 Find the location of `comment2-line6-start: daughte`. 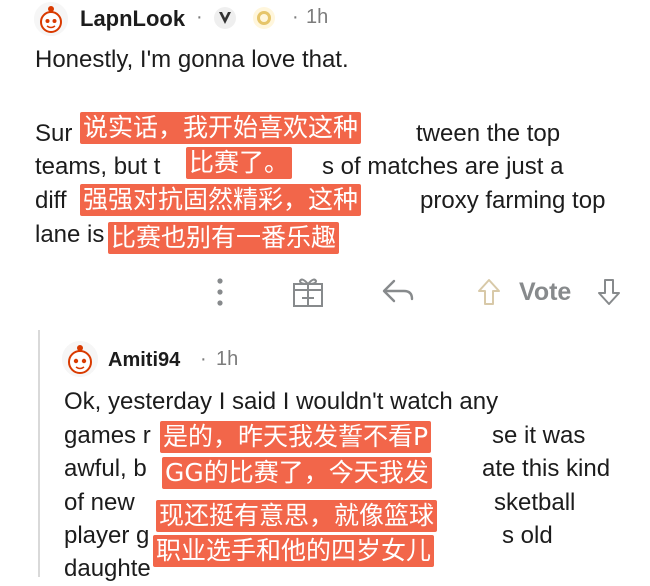

comment2-line6-start: daughte is located at coordinates (107, 568).